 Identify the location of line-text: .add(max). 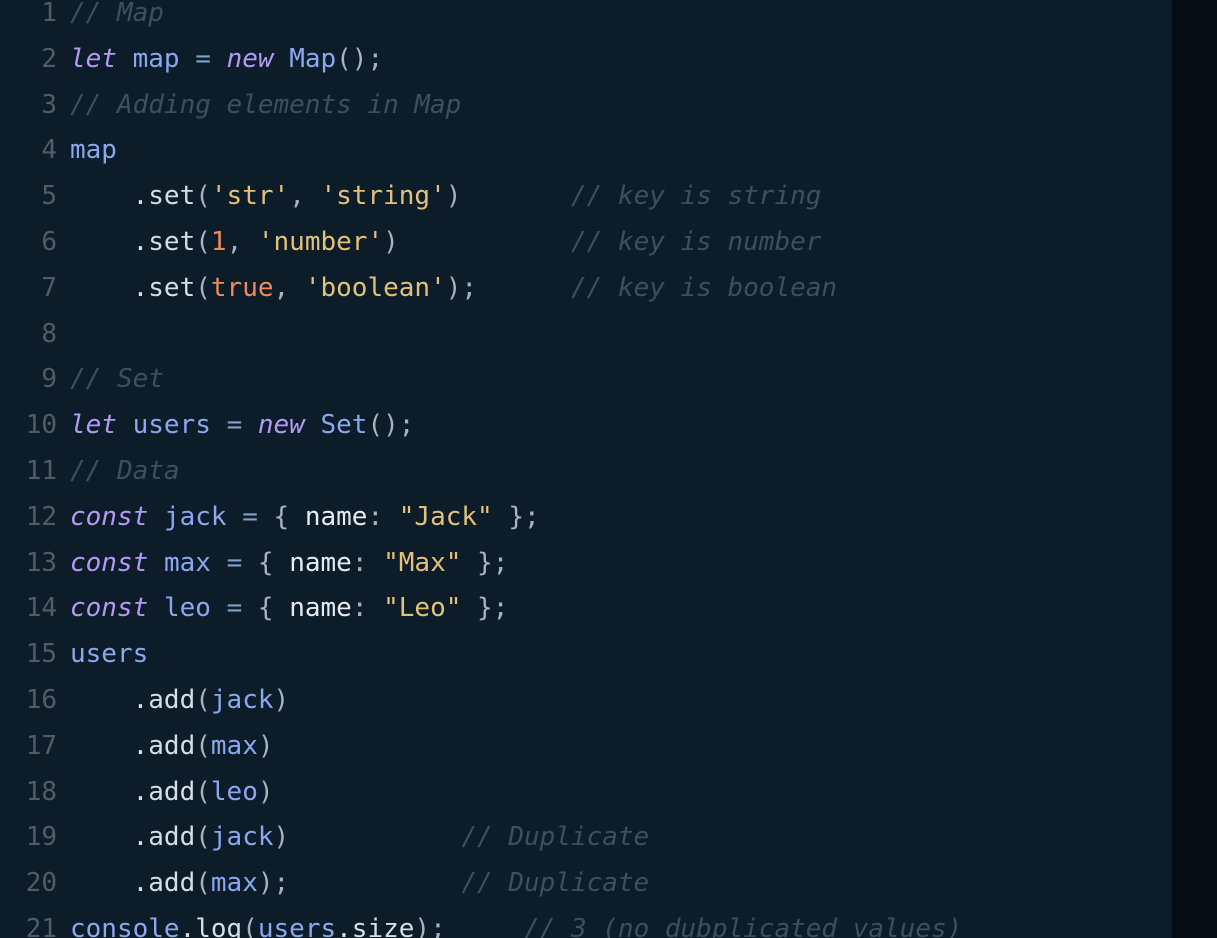
(172, 747).